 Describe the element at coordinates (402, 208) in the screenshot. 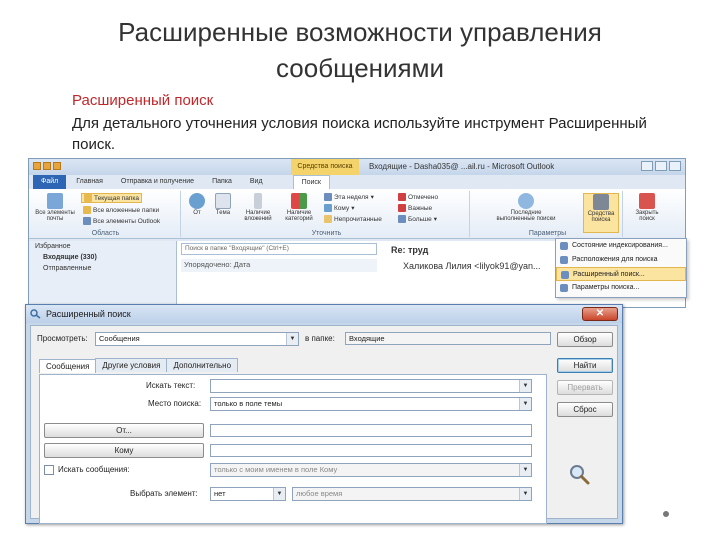

I see `important-icon` at that location.